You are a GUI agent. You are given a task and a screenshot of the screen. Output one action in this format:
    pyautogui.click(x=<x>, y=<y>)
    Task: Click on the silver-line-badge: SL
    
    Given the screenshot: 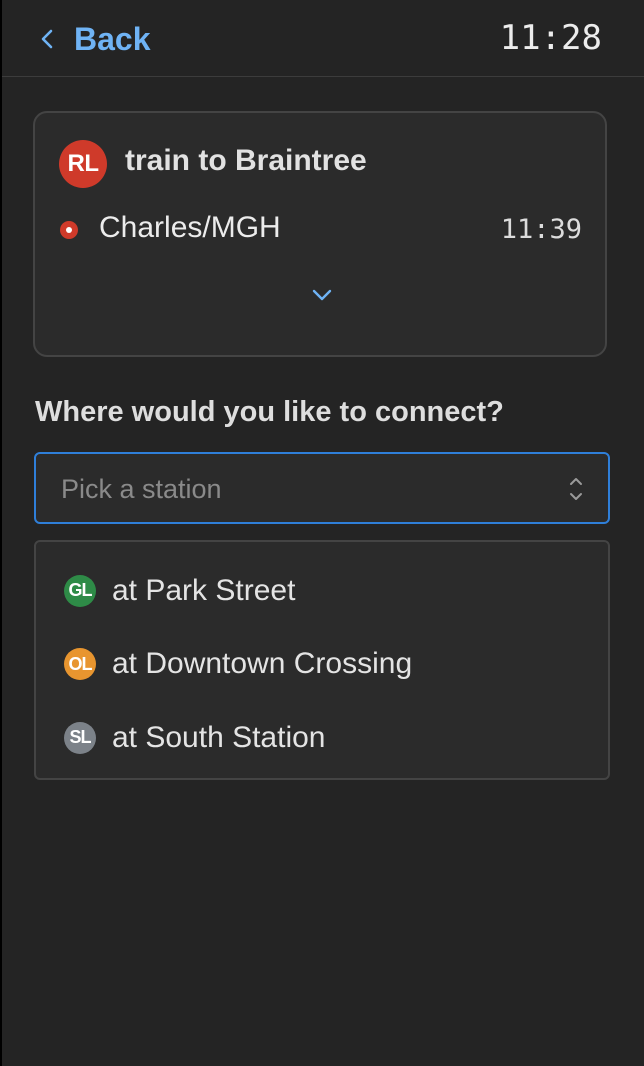 What is the action you would take?
    pyautogui.click(x=80, y=737)
    